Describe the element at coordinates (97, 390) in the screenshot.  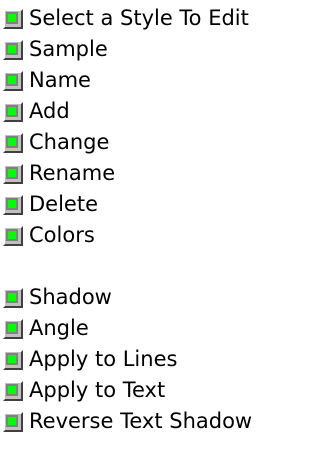
I see `topic-label: Apply to Text` at that location.